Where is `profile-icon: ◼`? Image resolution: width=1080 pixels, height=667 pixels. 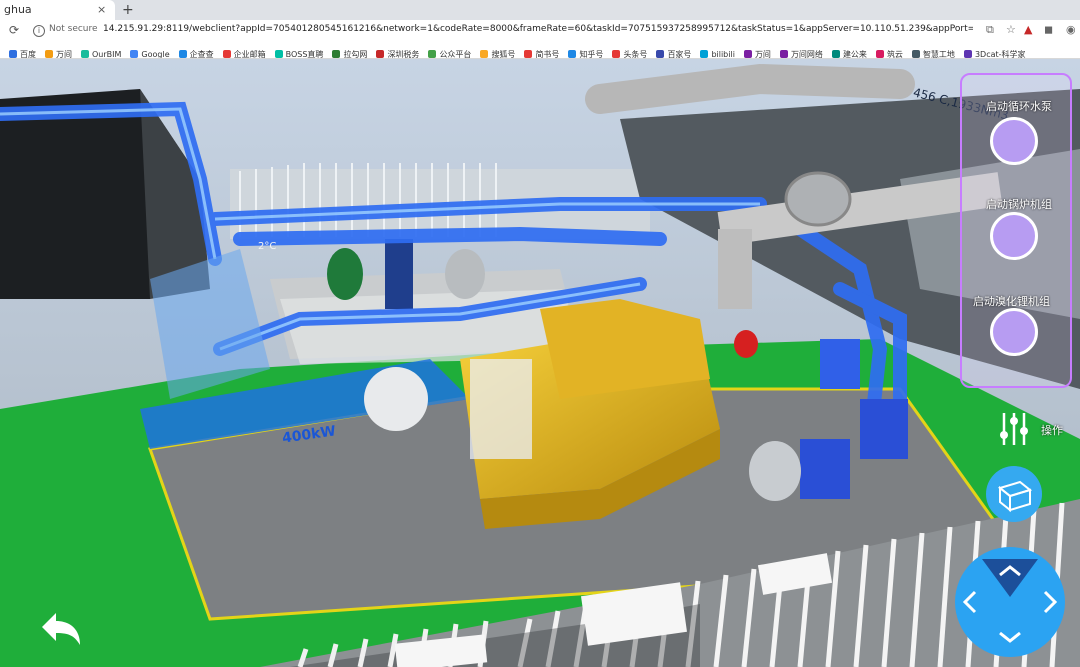
profile-icon: ◼ is located at coordinates (1048, 29).